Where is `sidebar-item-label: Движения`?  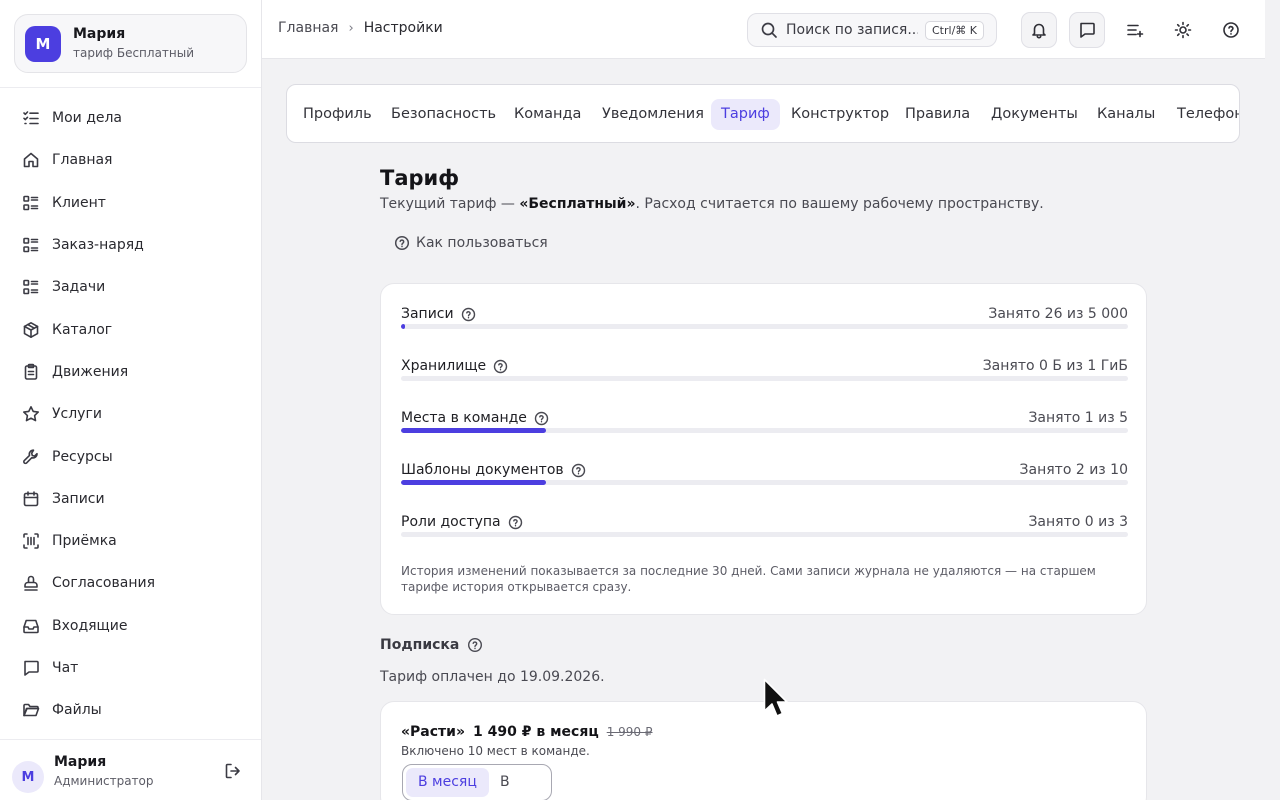 sidebar-item-label: Движения is located at coordinates (90, 371).